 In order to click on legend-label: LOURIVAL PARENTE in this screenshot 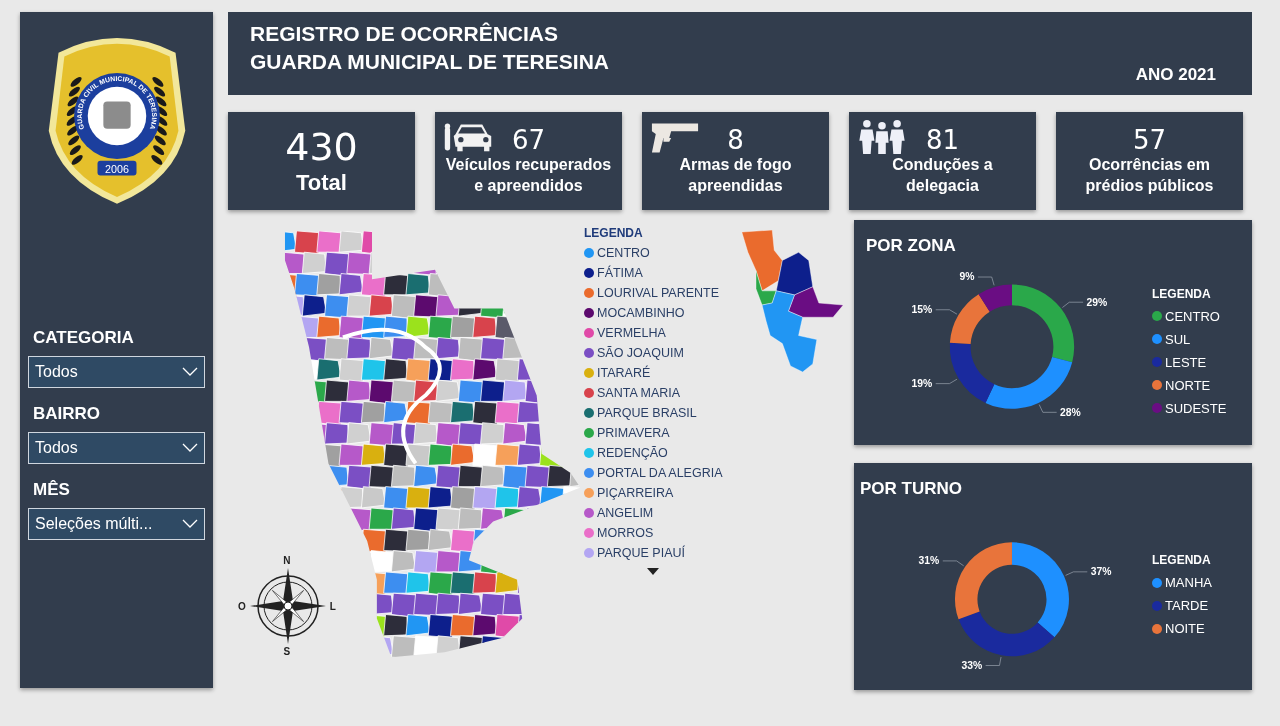, I will do `click(658, 293)`.